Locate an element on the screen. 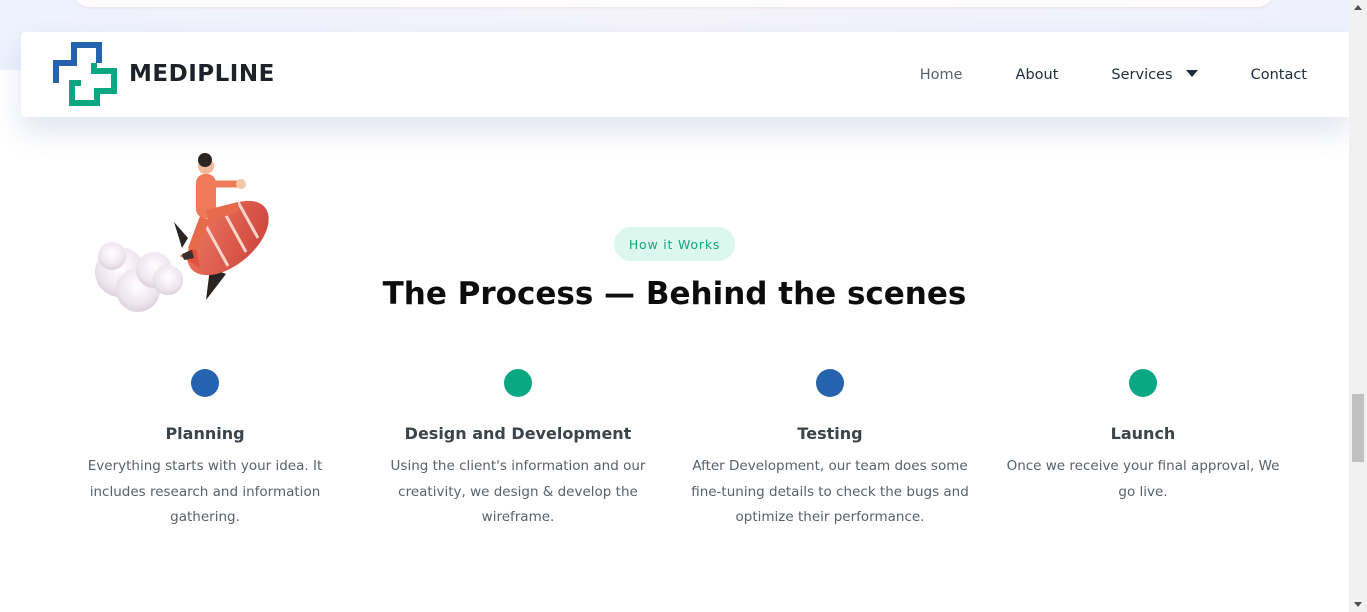  nav-services: Services is located at coordinates (1154, 74).